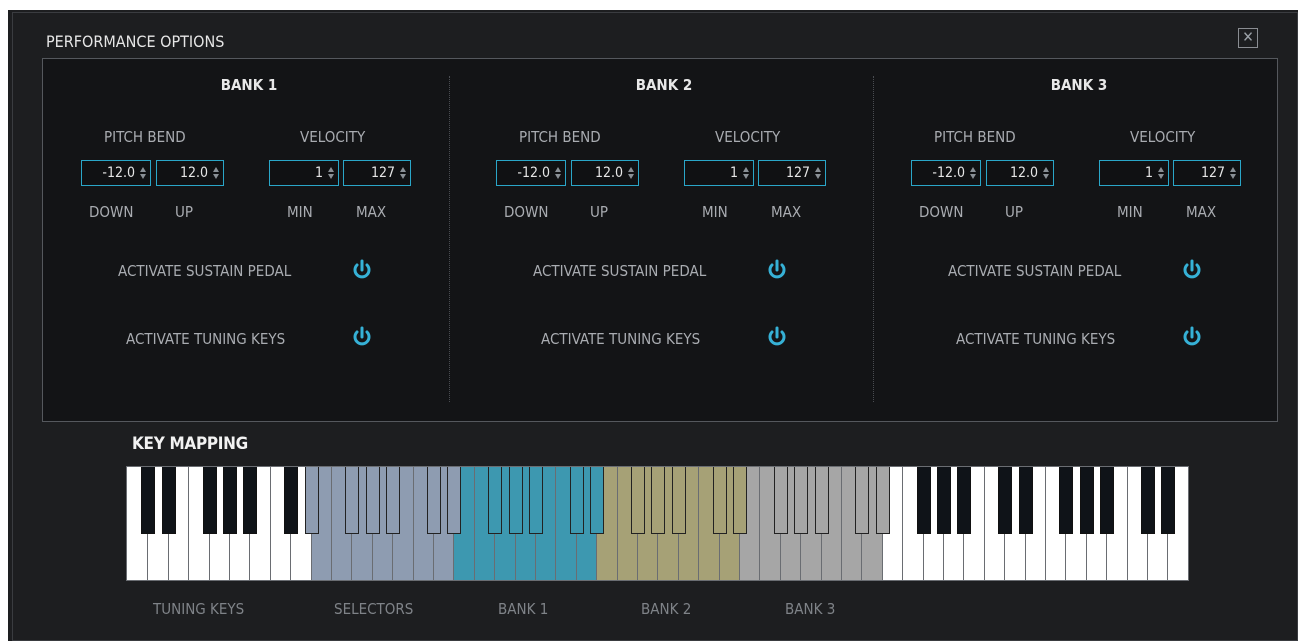 The height and width of the screenshot is (641, 1298). I want to click on keyboard, so click(657, 523).